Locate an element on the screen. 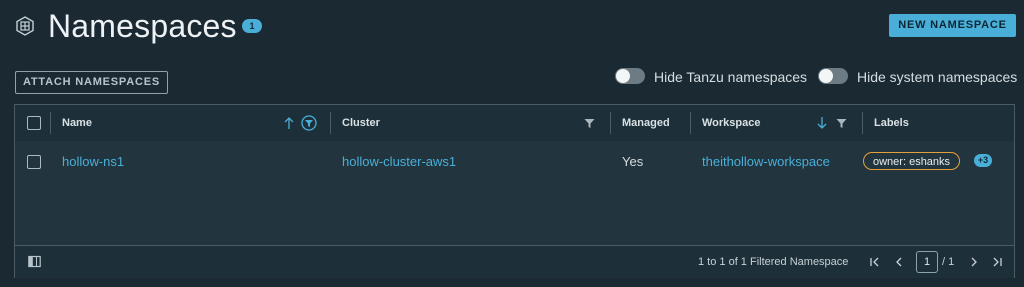  managed-value: Yes is located at coordinates (633, 161).